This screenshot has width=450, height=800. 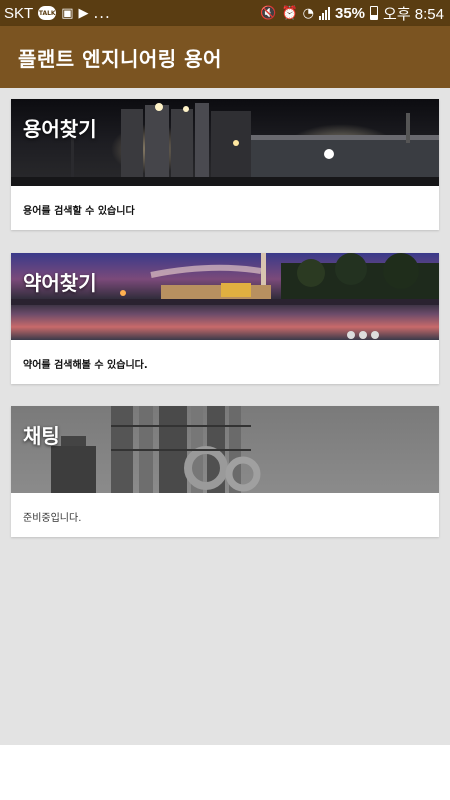 I want to click on carrier-label: SKT, so click(x=19, y=13).